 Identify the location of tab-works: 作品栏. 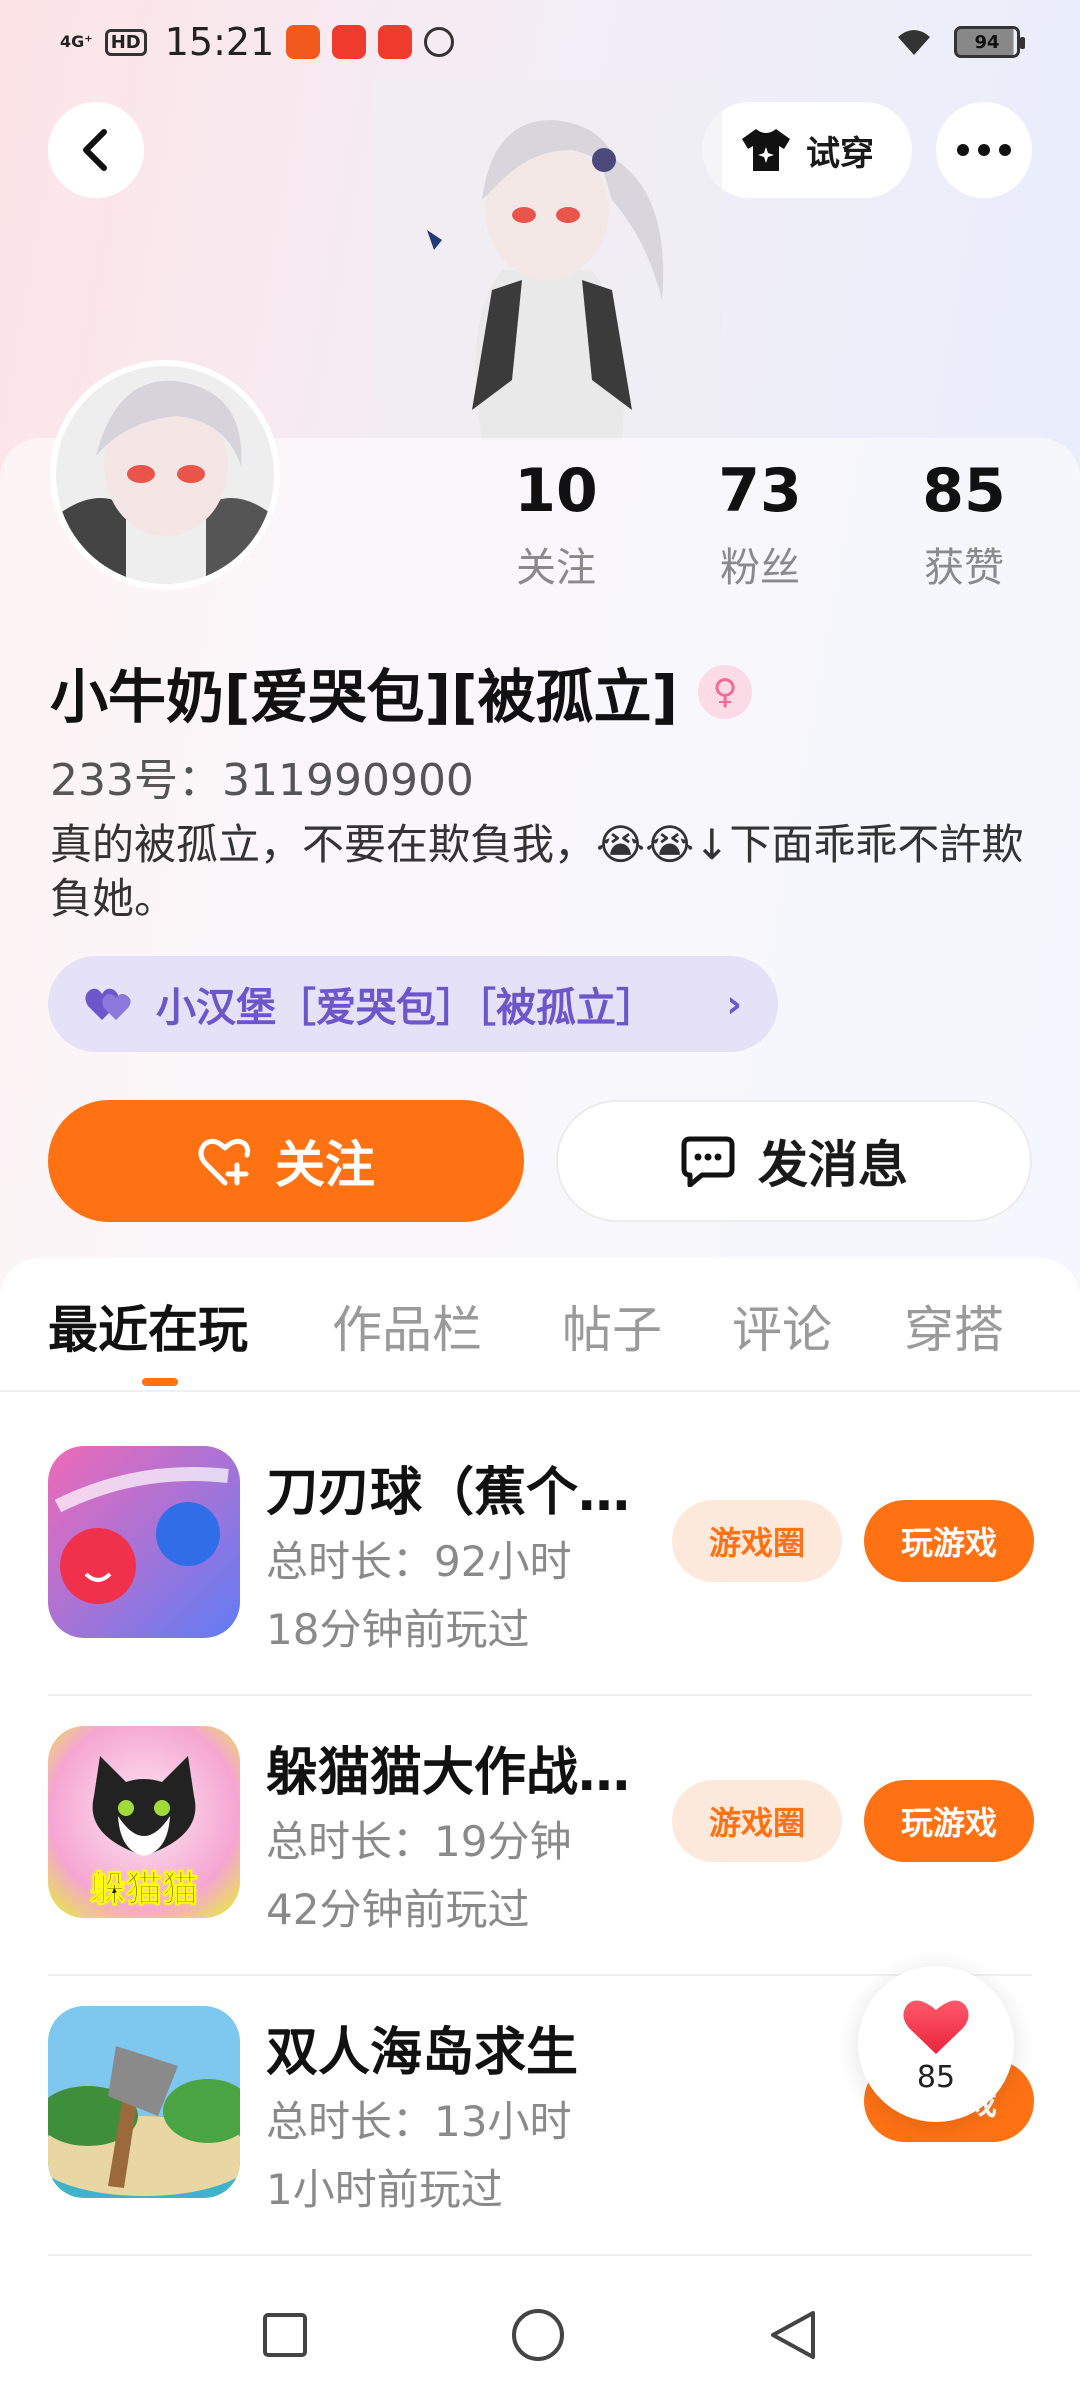
(407, 1326).